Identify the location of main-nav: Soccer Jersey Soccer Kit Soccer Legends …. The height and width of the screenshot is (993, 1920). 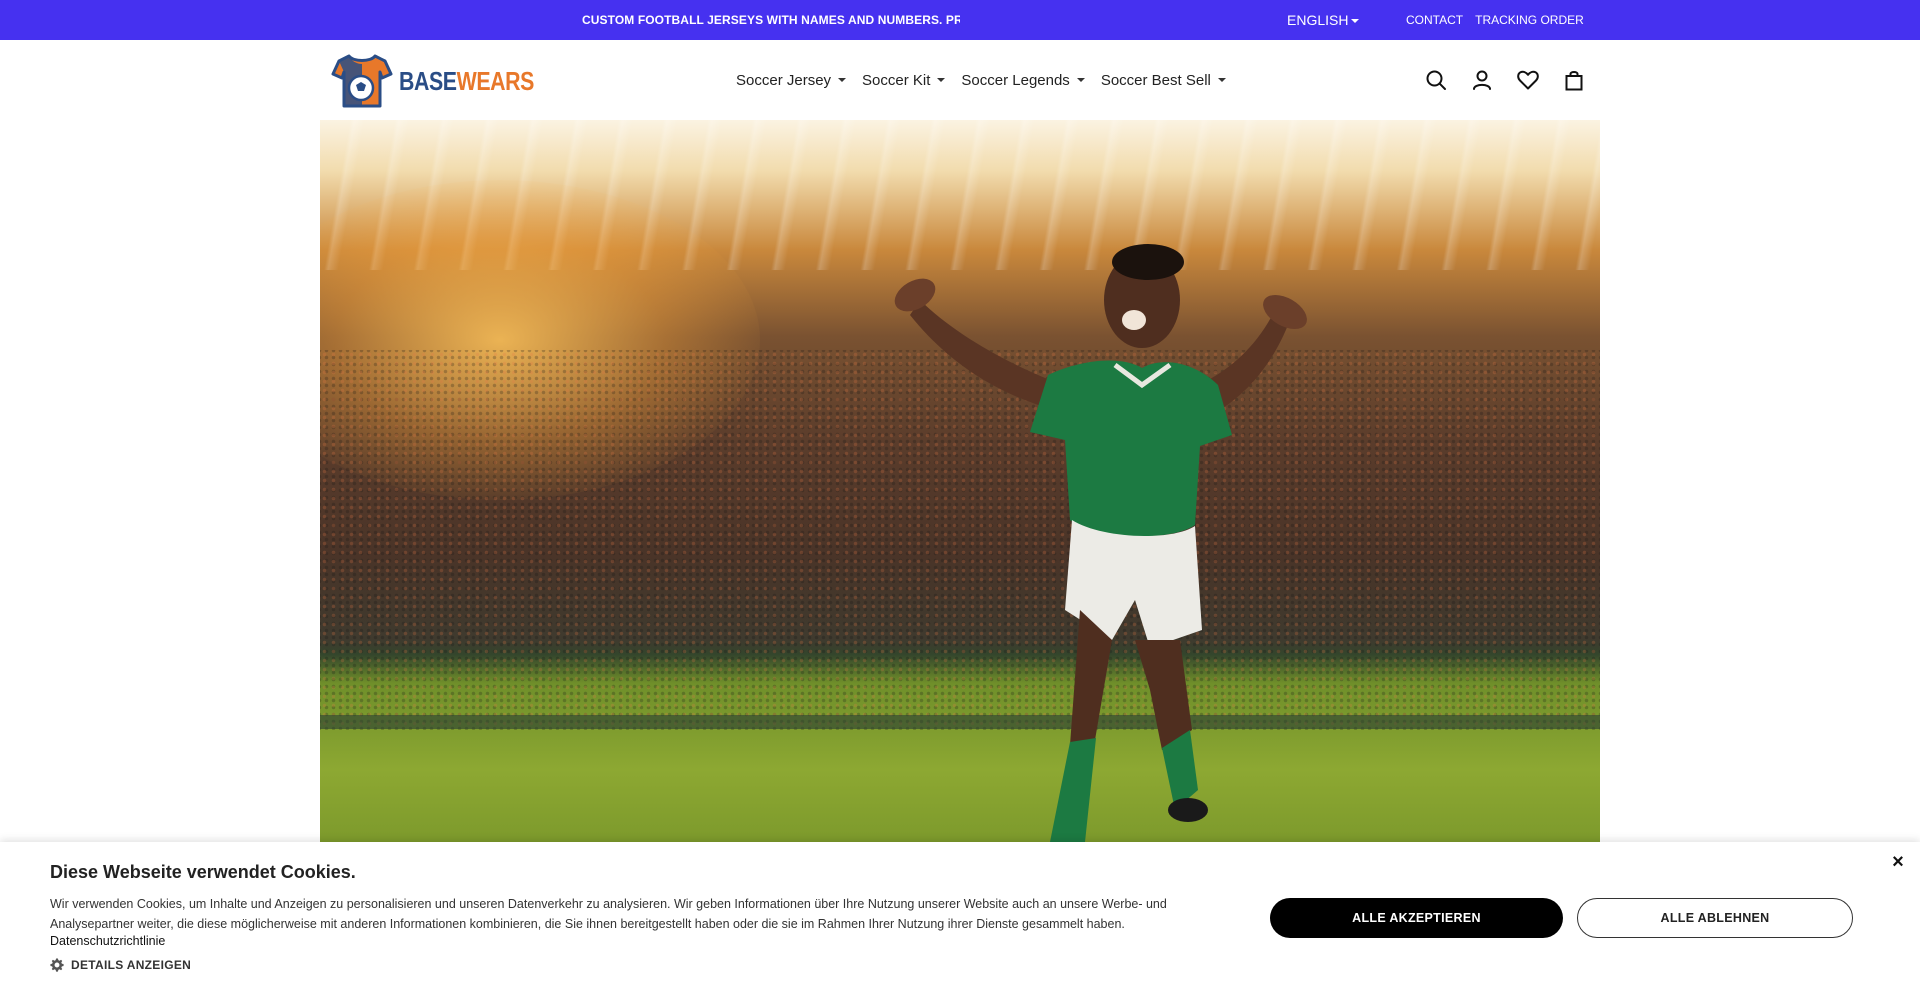
(981, 80).